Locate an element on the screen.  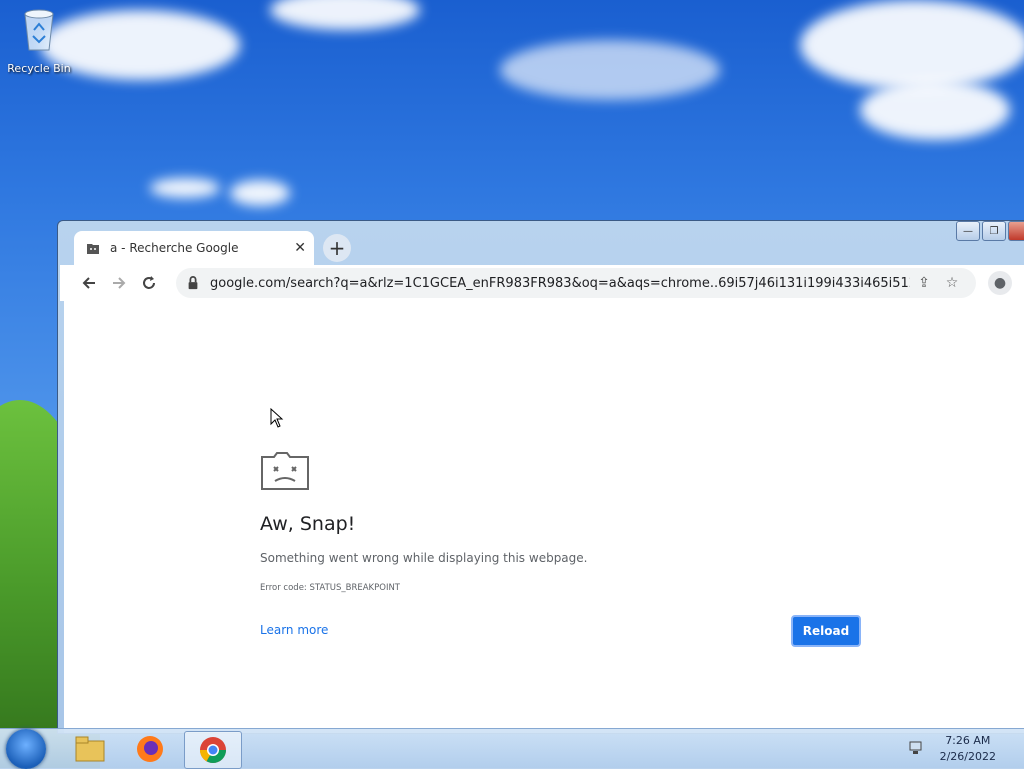
start-button is located at coordinates (26, 749).